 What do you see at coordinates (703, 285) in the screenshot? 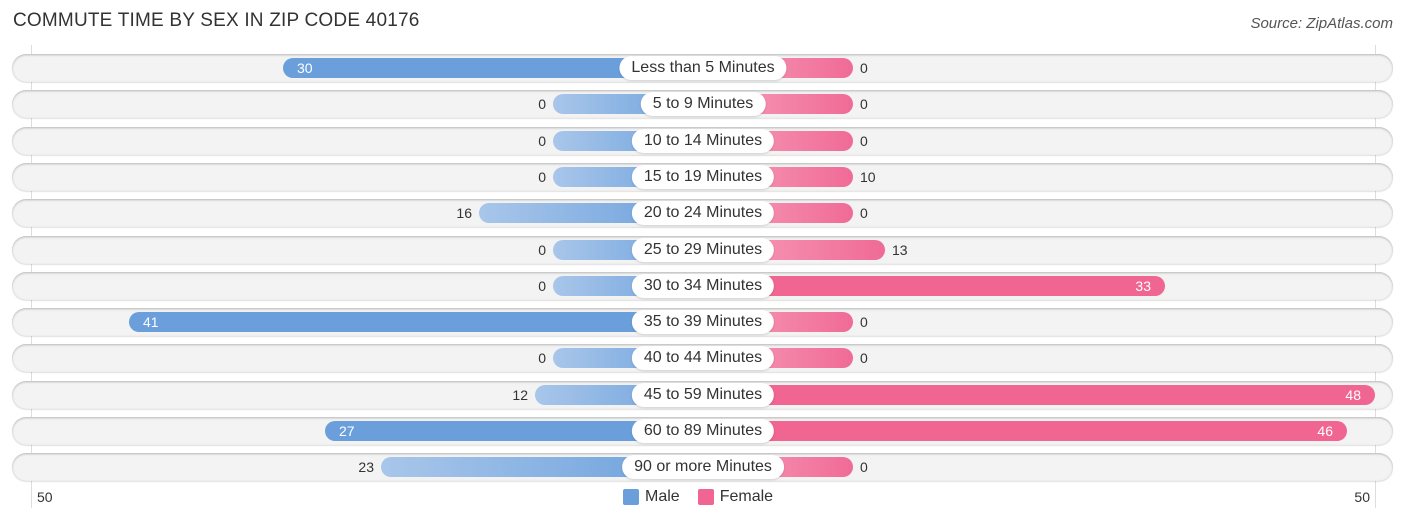
I see `category-label: 30 to 34 Minutes` at bounding box center [703, 285].